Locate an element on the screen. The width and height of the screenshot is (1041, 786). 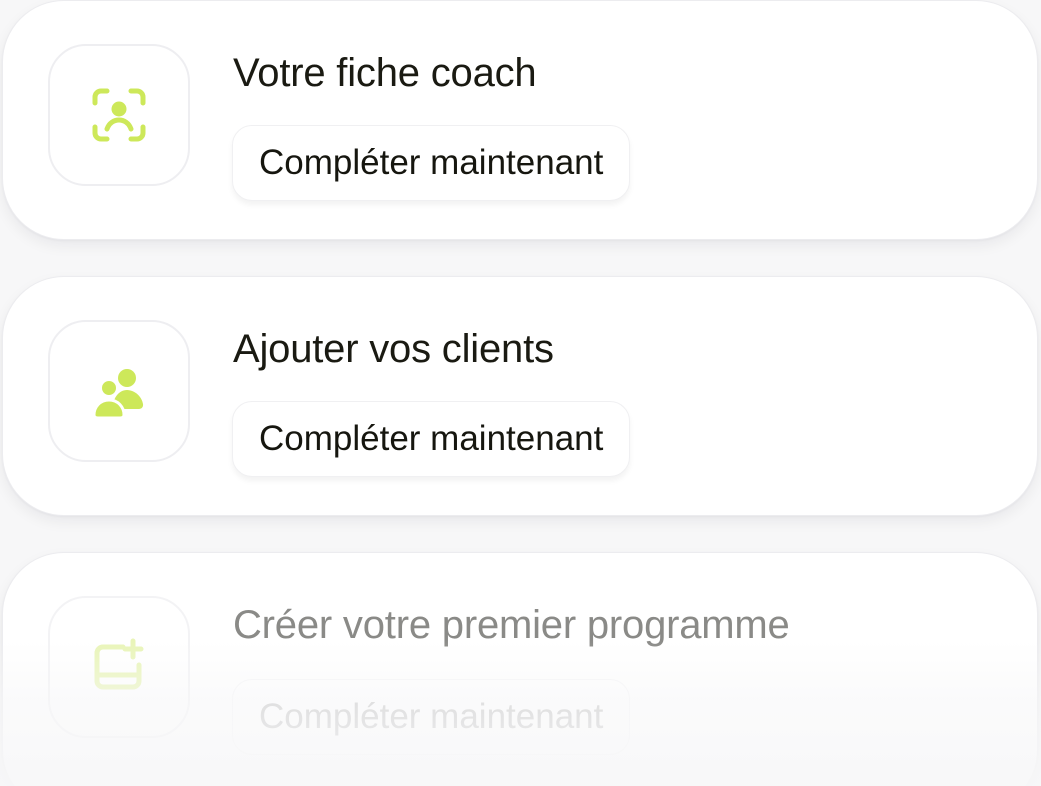
users-icon is located at coordinates (118, 394).